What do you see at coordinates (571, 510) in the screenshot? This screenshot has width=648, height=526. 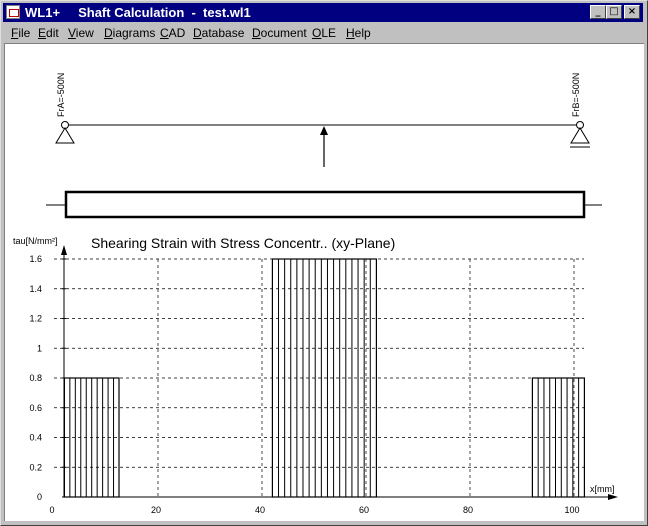 I see `x-tick-label: 100` at bounding box center [571, 510].